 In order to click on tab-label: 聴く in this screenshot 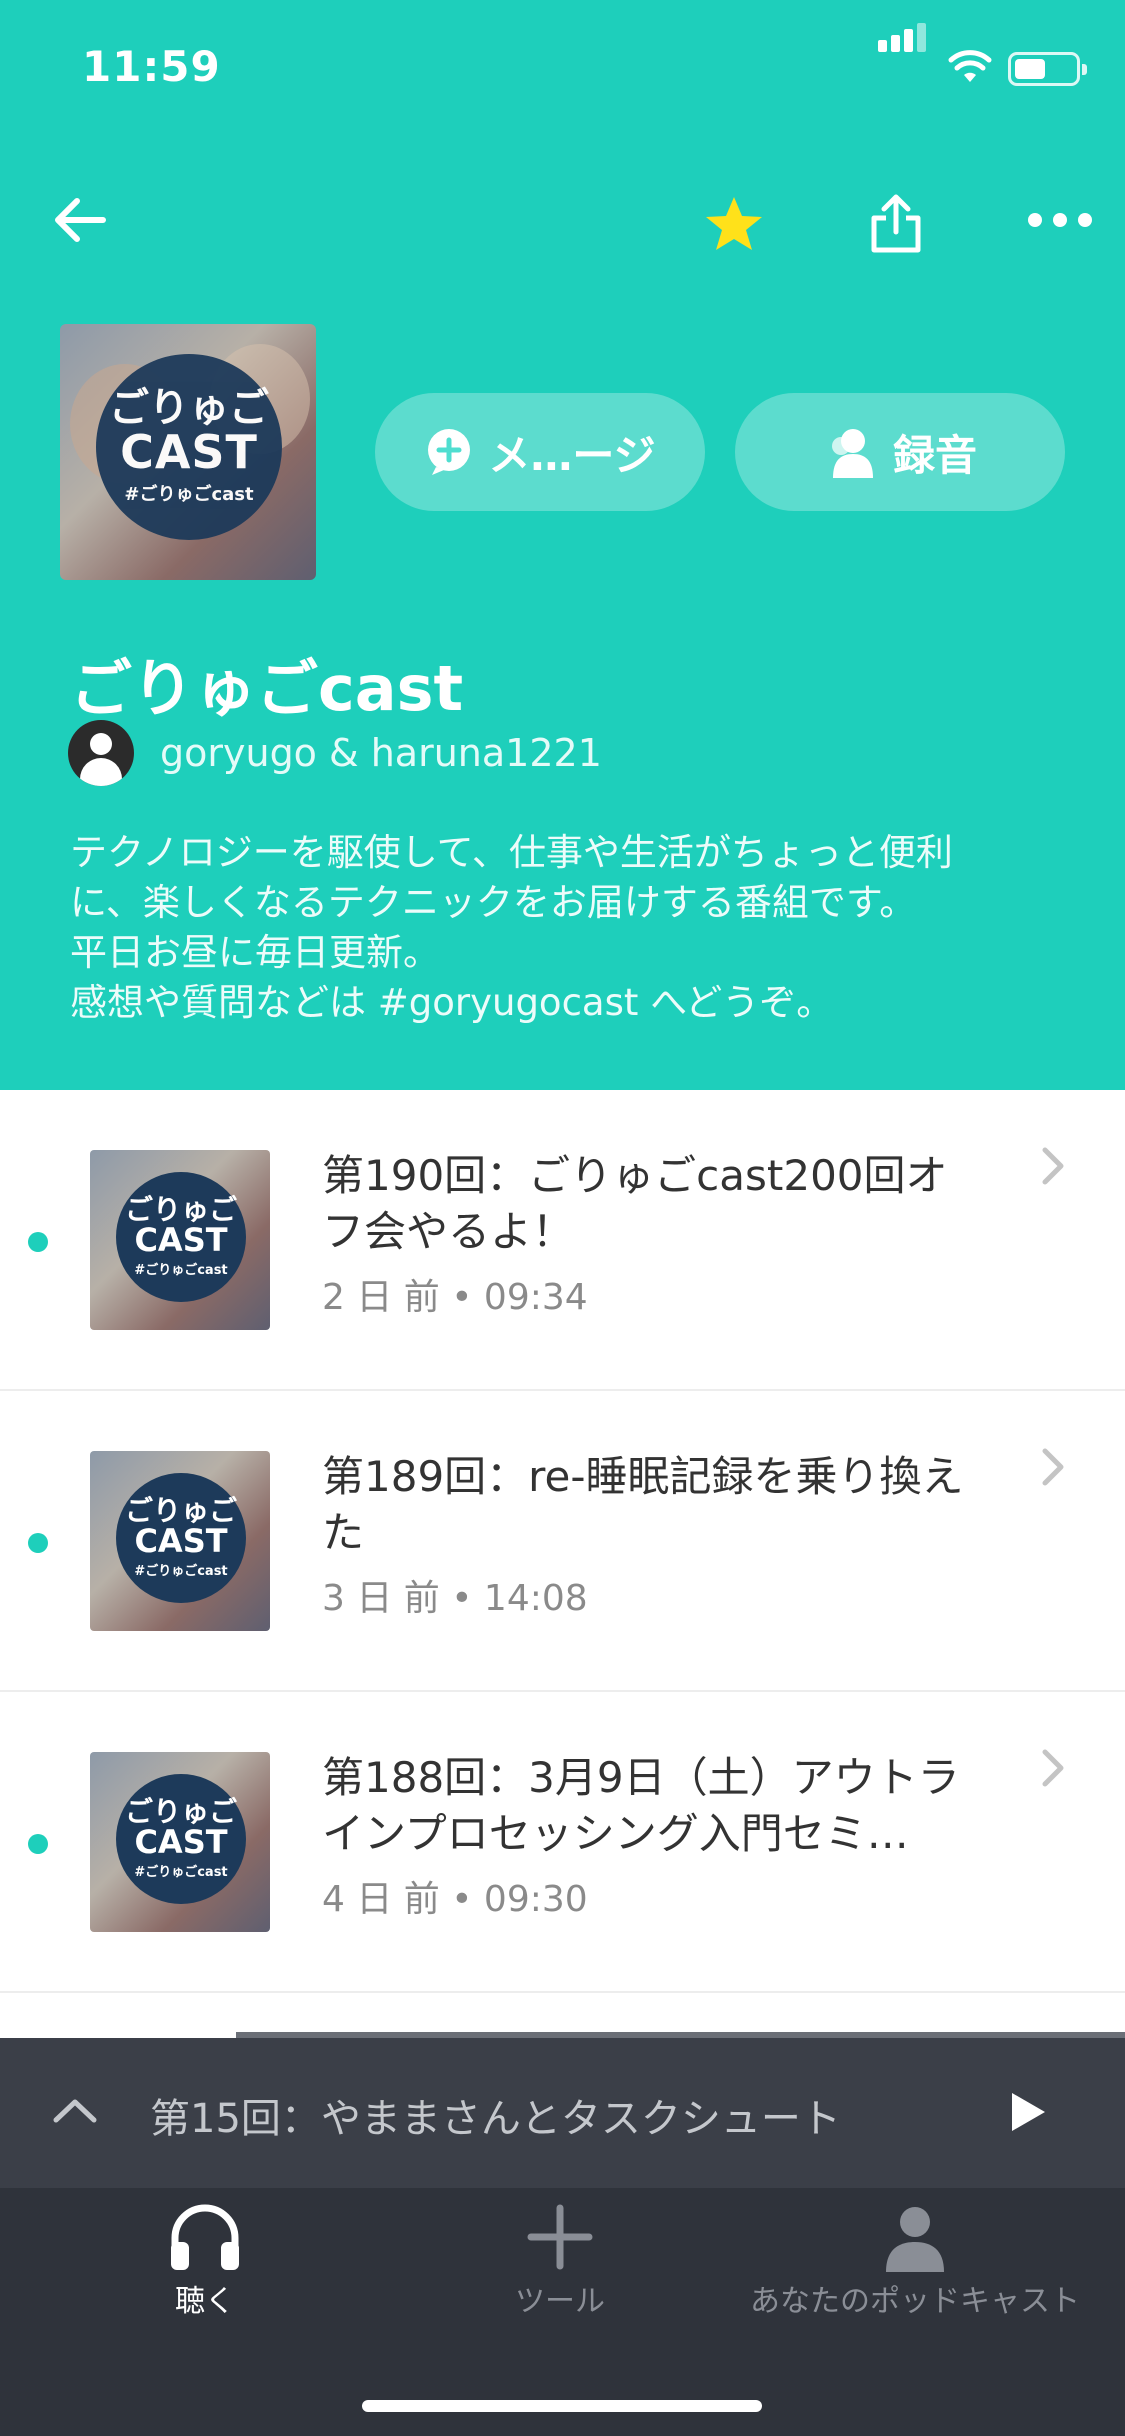, I will do `click(205, 2301)`.